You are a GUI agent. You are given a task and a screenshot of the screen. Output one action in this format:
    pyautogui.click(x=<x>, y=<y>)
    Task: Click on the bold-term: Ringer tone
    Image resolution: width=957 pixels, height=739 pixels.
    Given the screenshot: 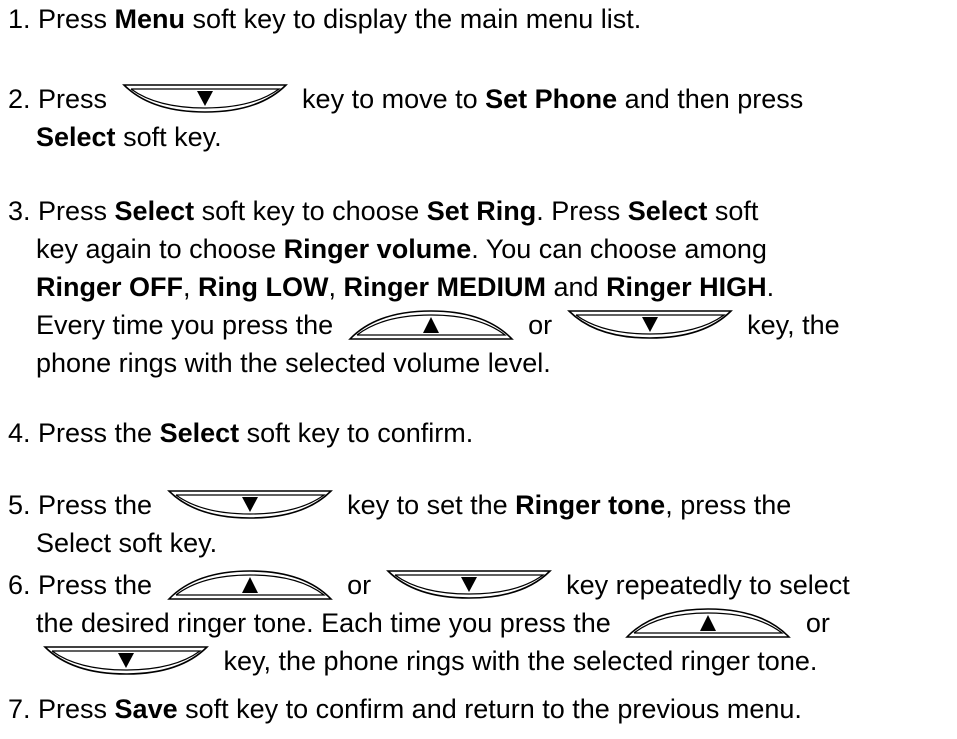 What is the action you would take?
    pyautogui.click(x=590, y=505)
    